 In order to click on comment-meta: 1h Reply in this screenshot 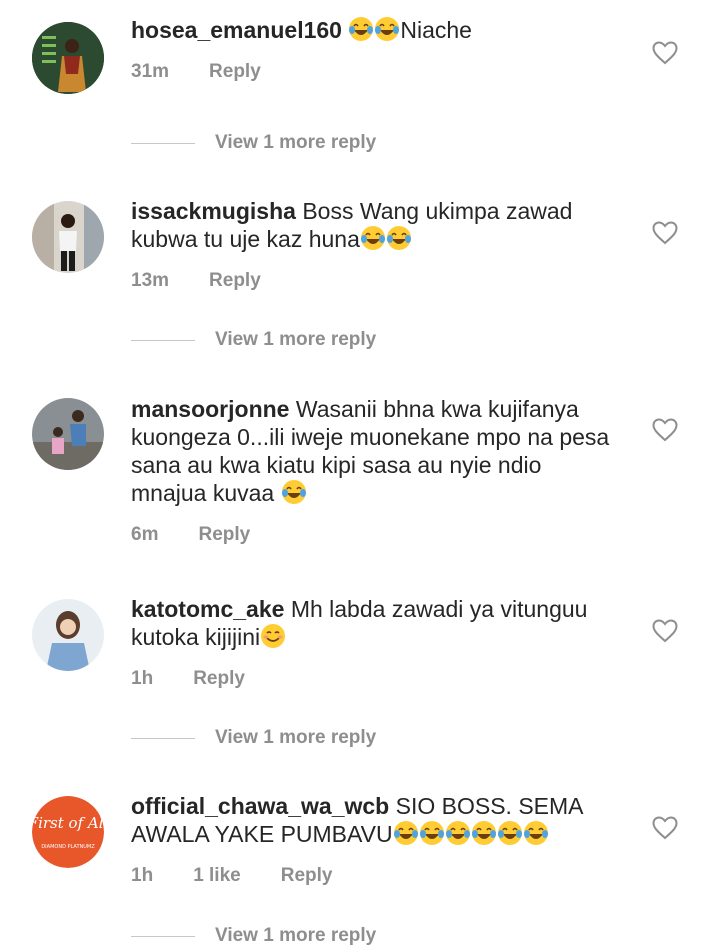, I will do `click(376, 679)`.